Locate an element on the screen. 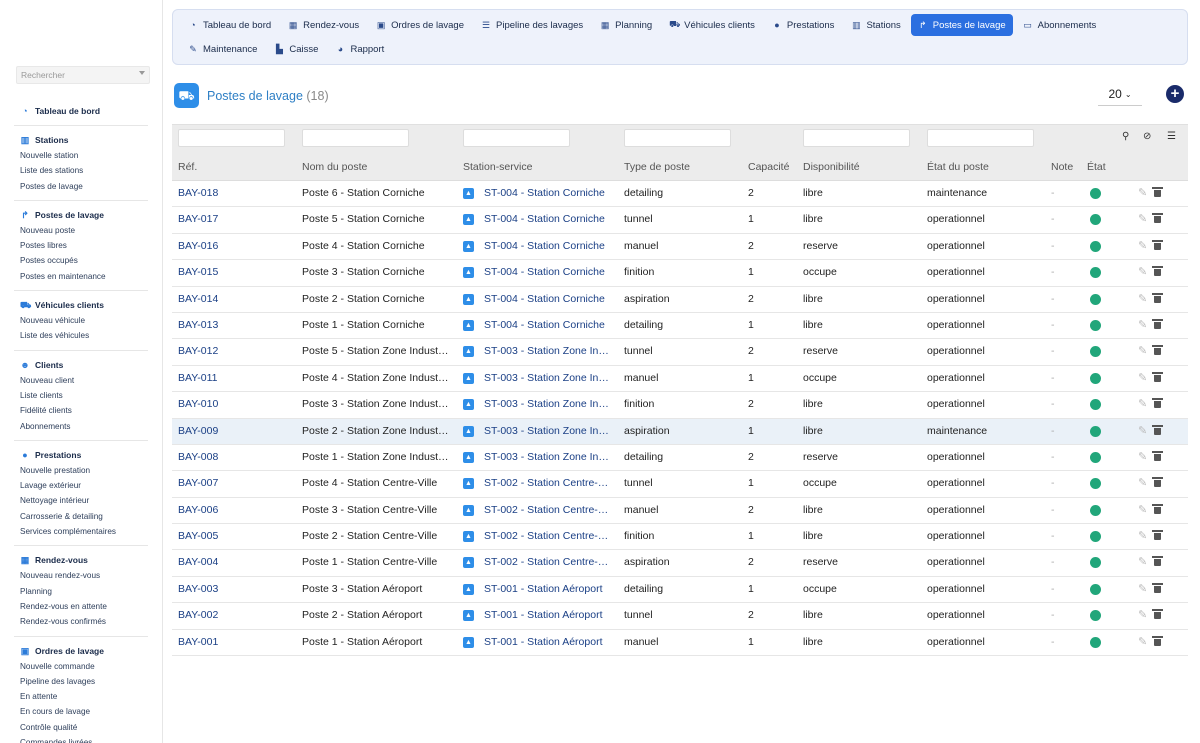  row-ref-link: BAY-007 is located at coordinates (237, 483).